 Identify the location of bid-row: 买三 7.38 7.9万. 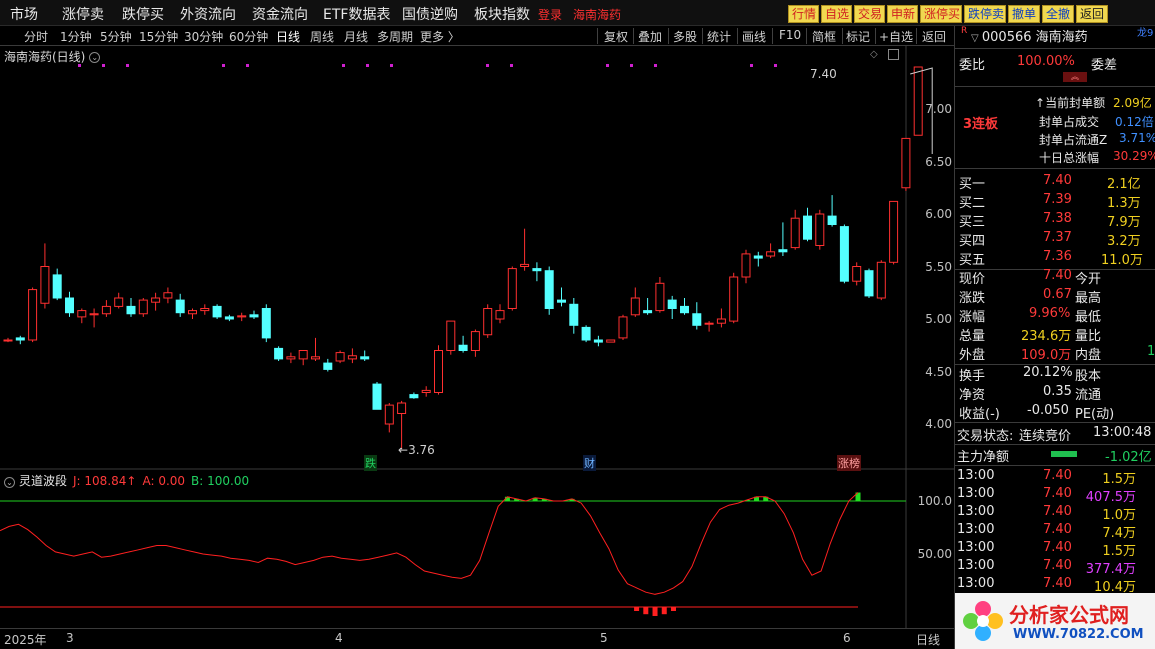
(1055, 220).